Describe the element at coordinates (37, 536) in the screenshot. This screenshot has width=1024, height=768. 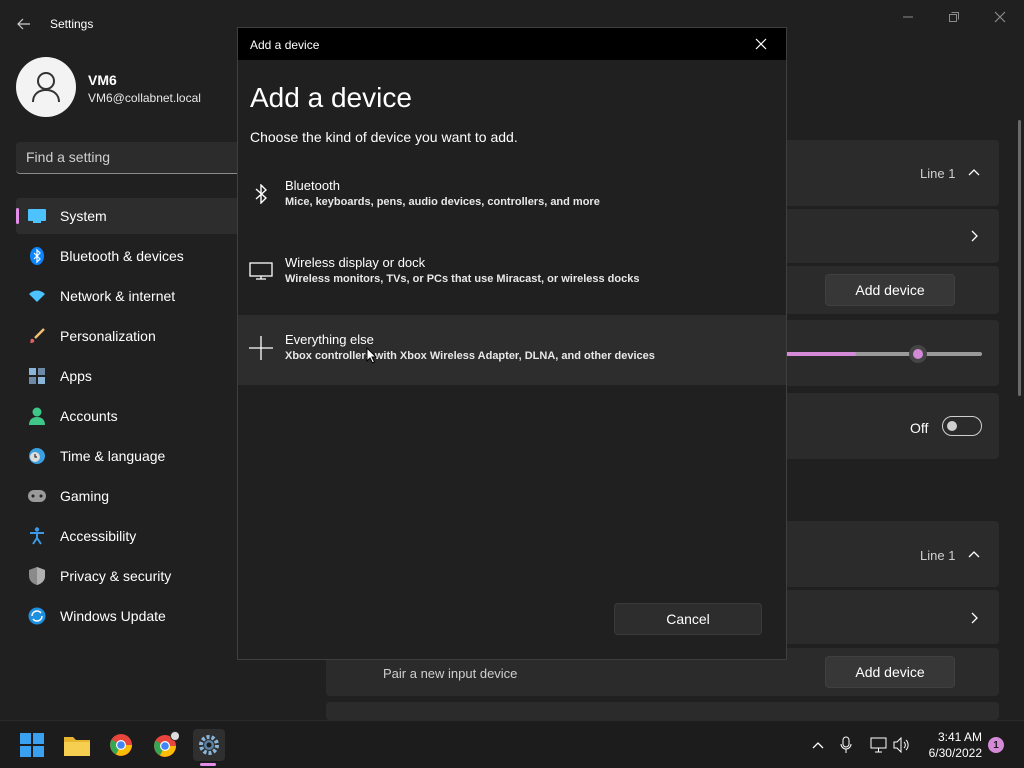
I see `accessibility-icon` at that location.